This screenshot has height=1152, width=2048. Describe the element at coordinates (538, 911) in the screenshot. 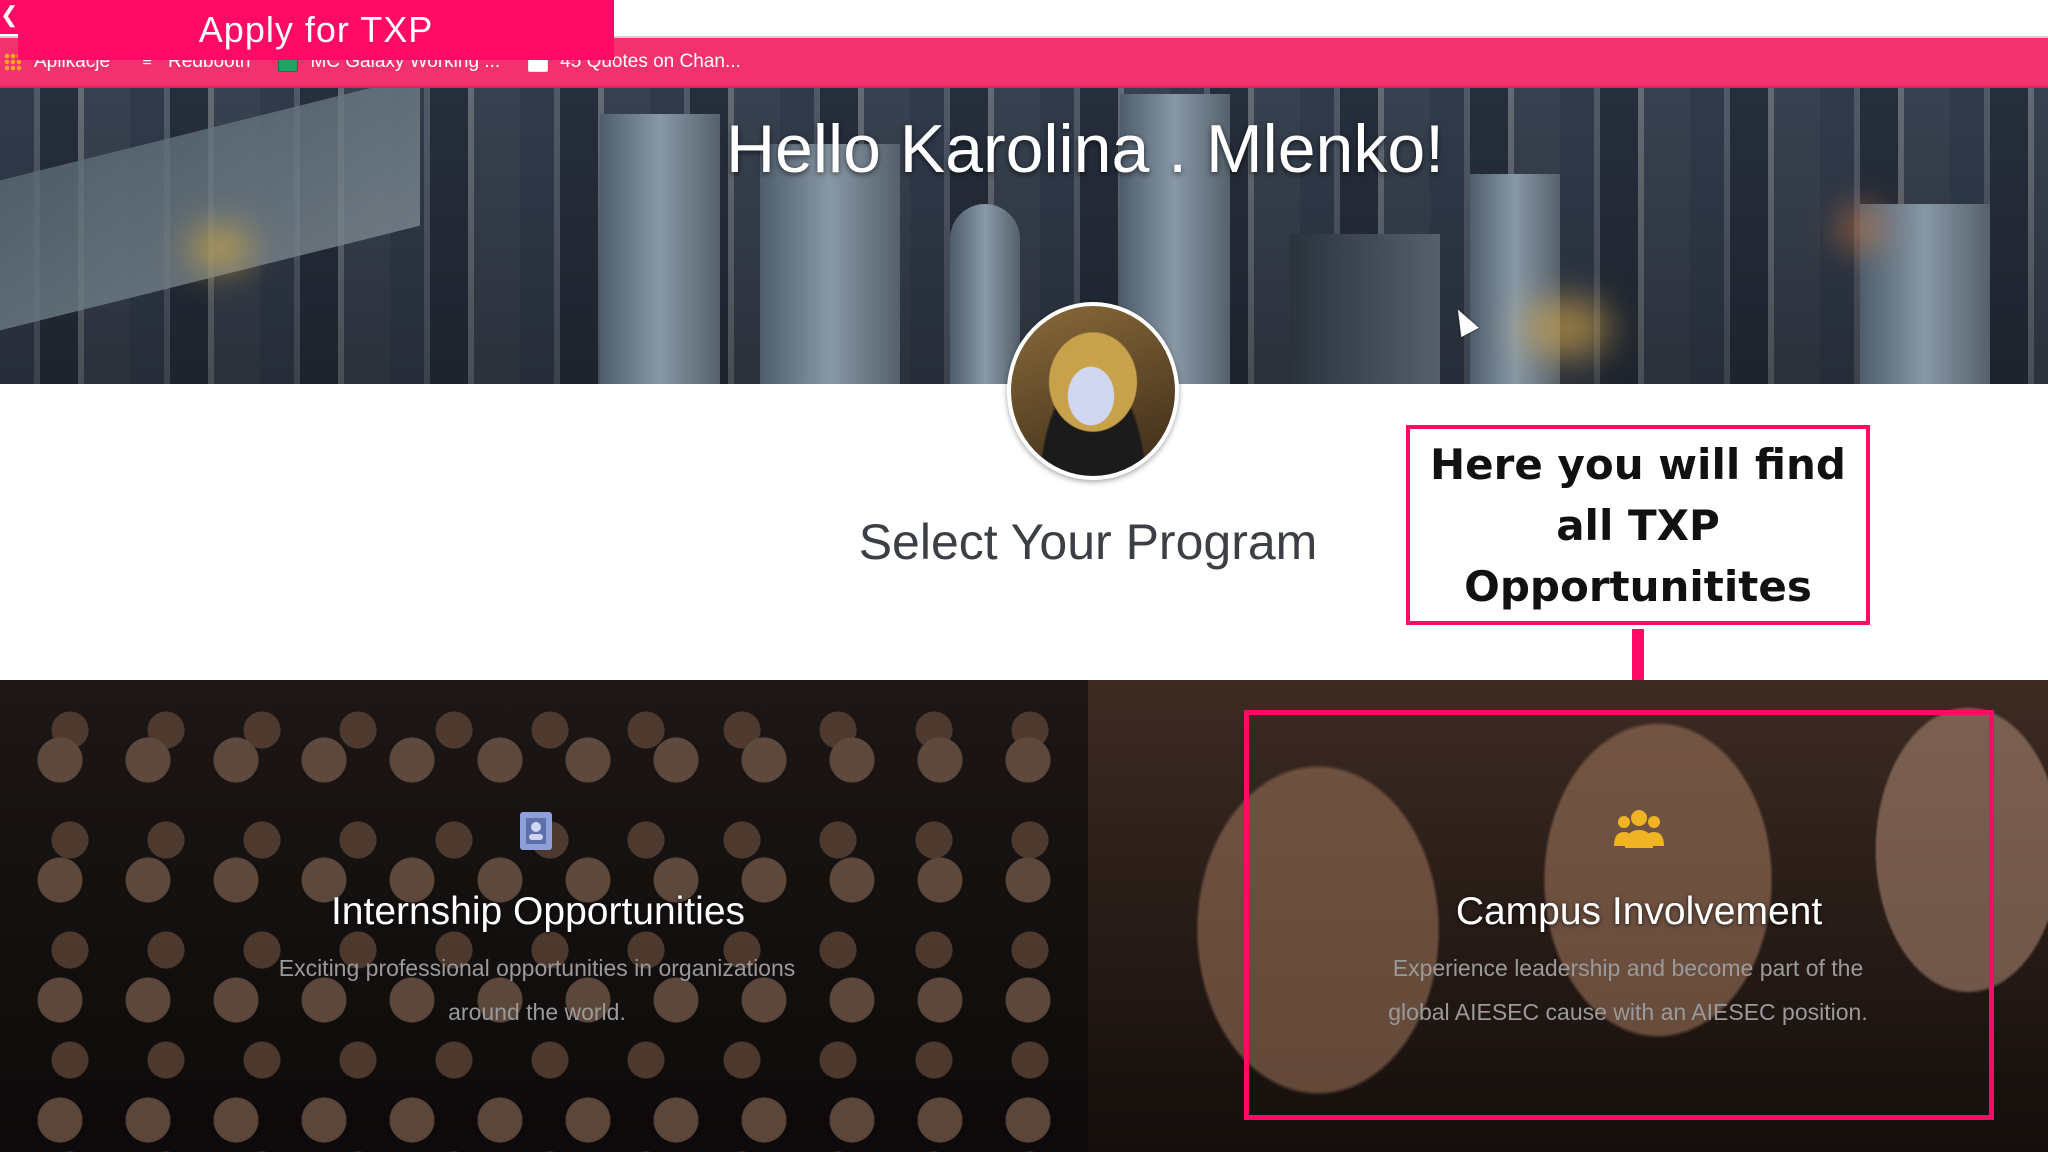

I see `program-title: Internship Opportunities` at that location.